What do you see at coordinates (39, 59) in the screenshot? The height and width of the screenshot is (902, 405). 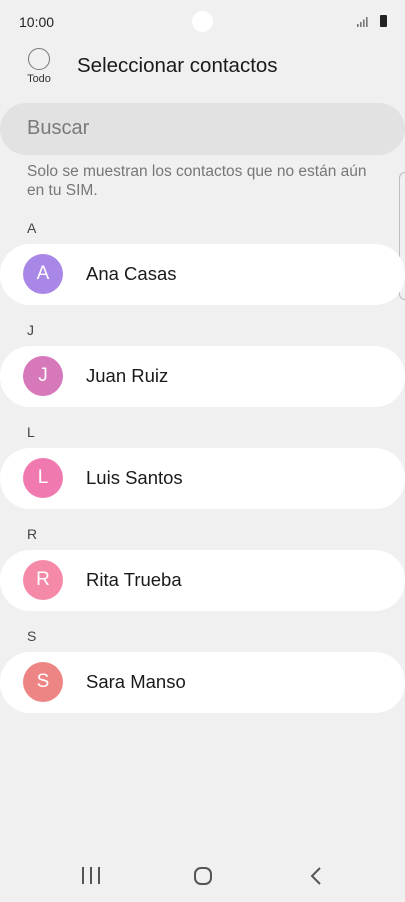 I see `checkbox-circle-icon` at bounding box center [39, 59].